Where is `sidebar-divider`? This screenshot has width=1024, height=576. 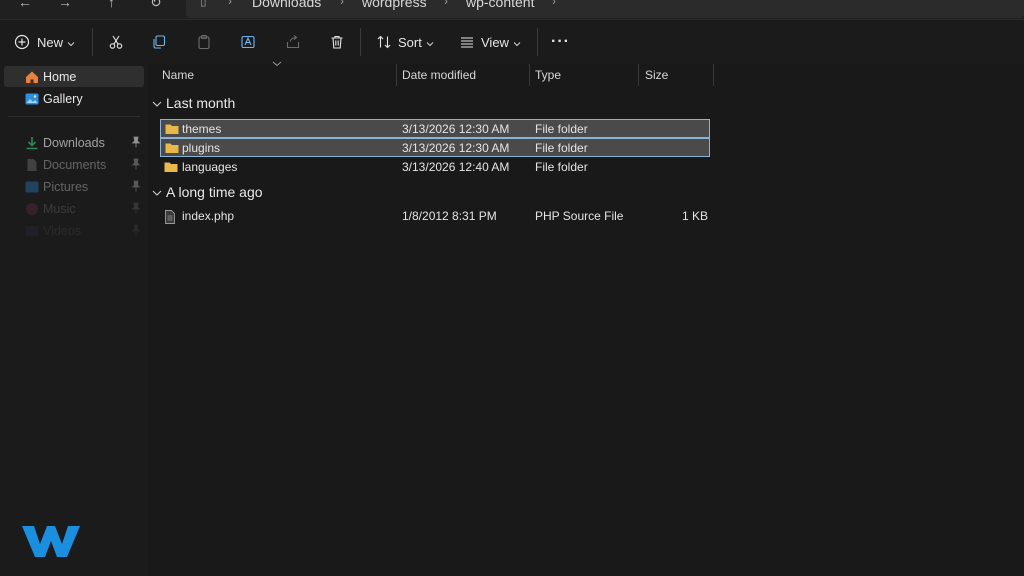
sidebar-divider is located at coordinates (74, 116).